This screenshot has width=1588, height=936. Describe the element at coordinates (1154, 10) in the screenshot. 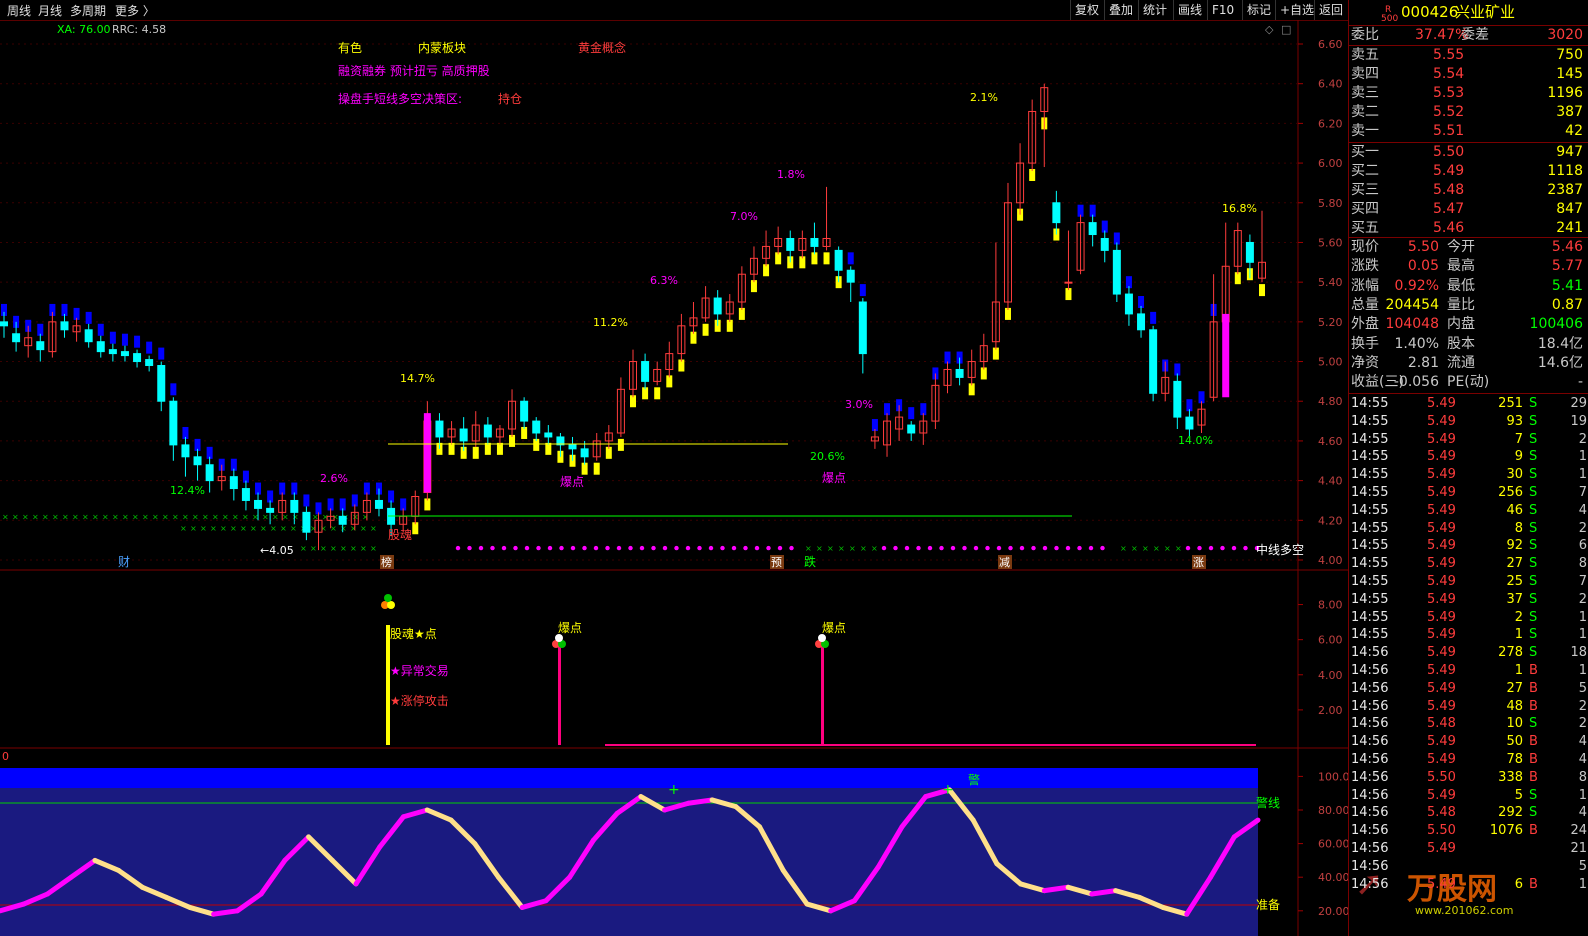

I see `toolbar-stats-button: 统计` at that location.